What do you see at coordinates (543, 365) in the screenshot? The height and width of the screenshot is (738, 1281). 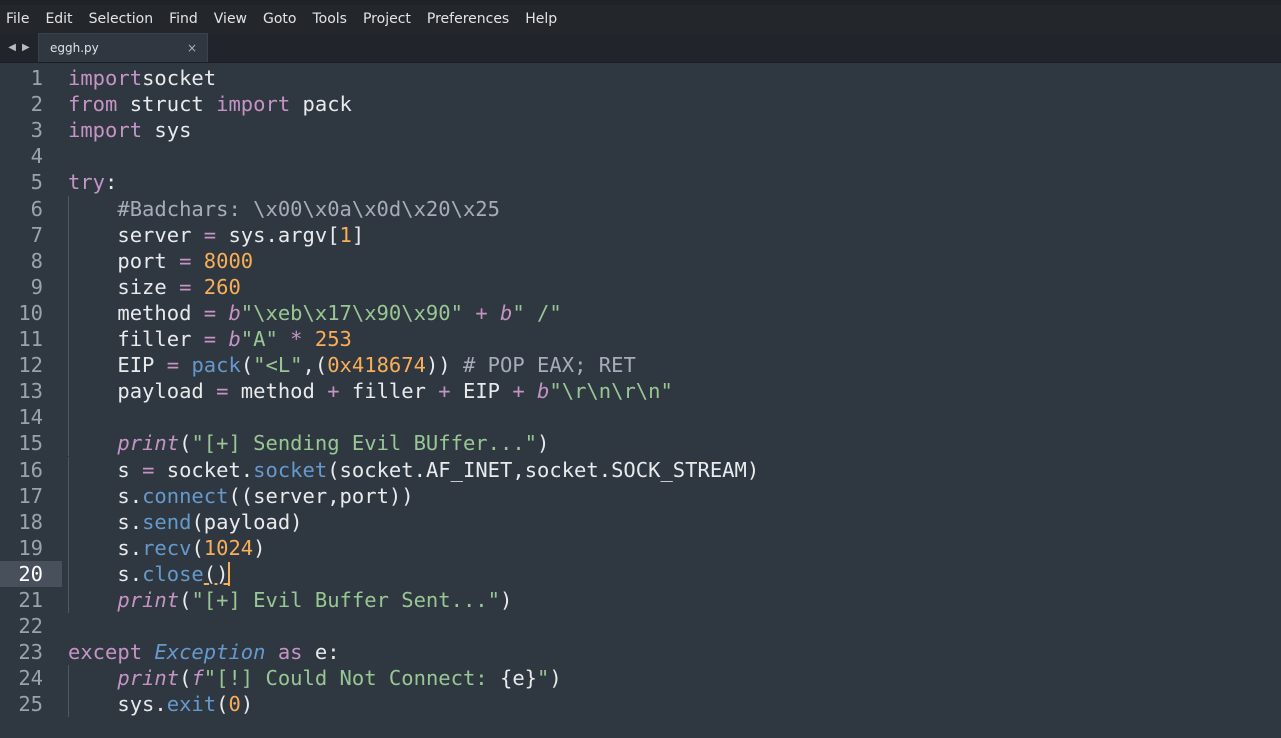 I see `code-token: # POP EAX; RET` at bounding box center [543, 365].